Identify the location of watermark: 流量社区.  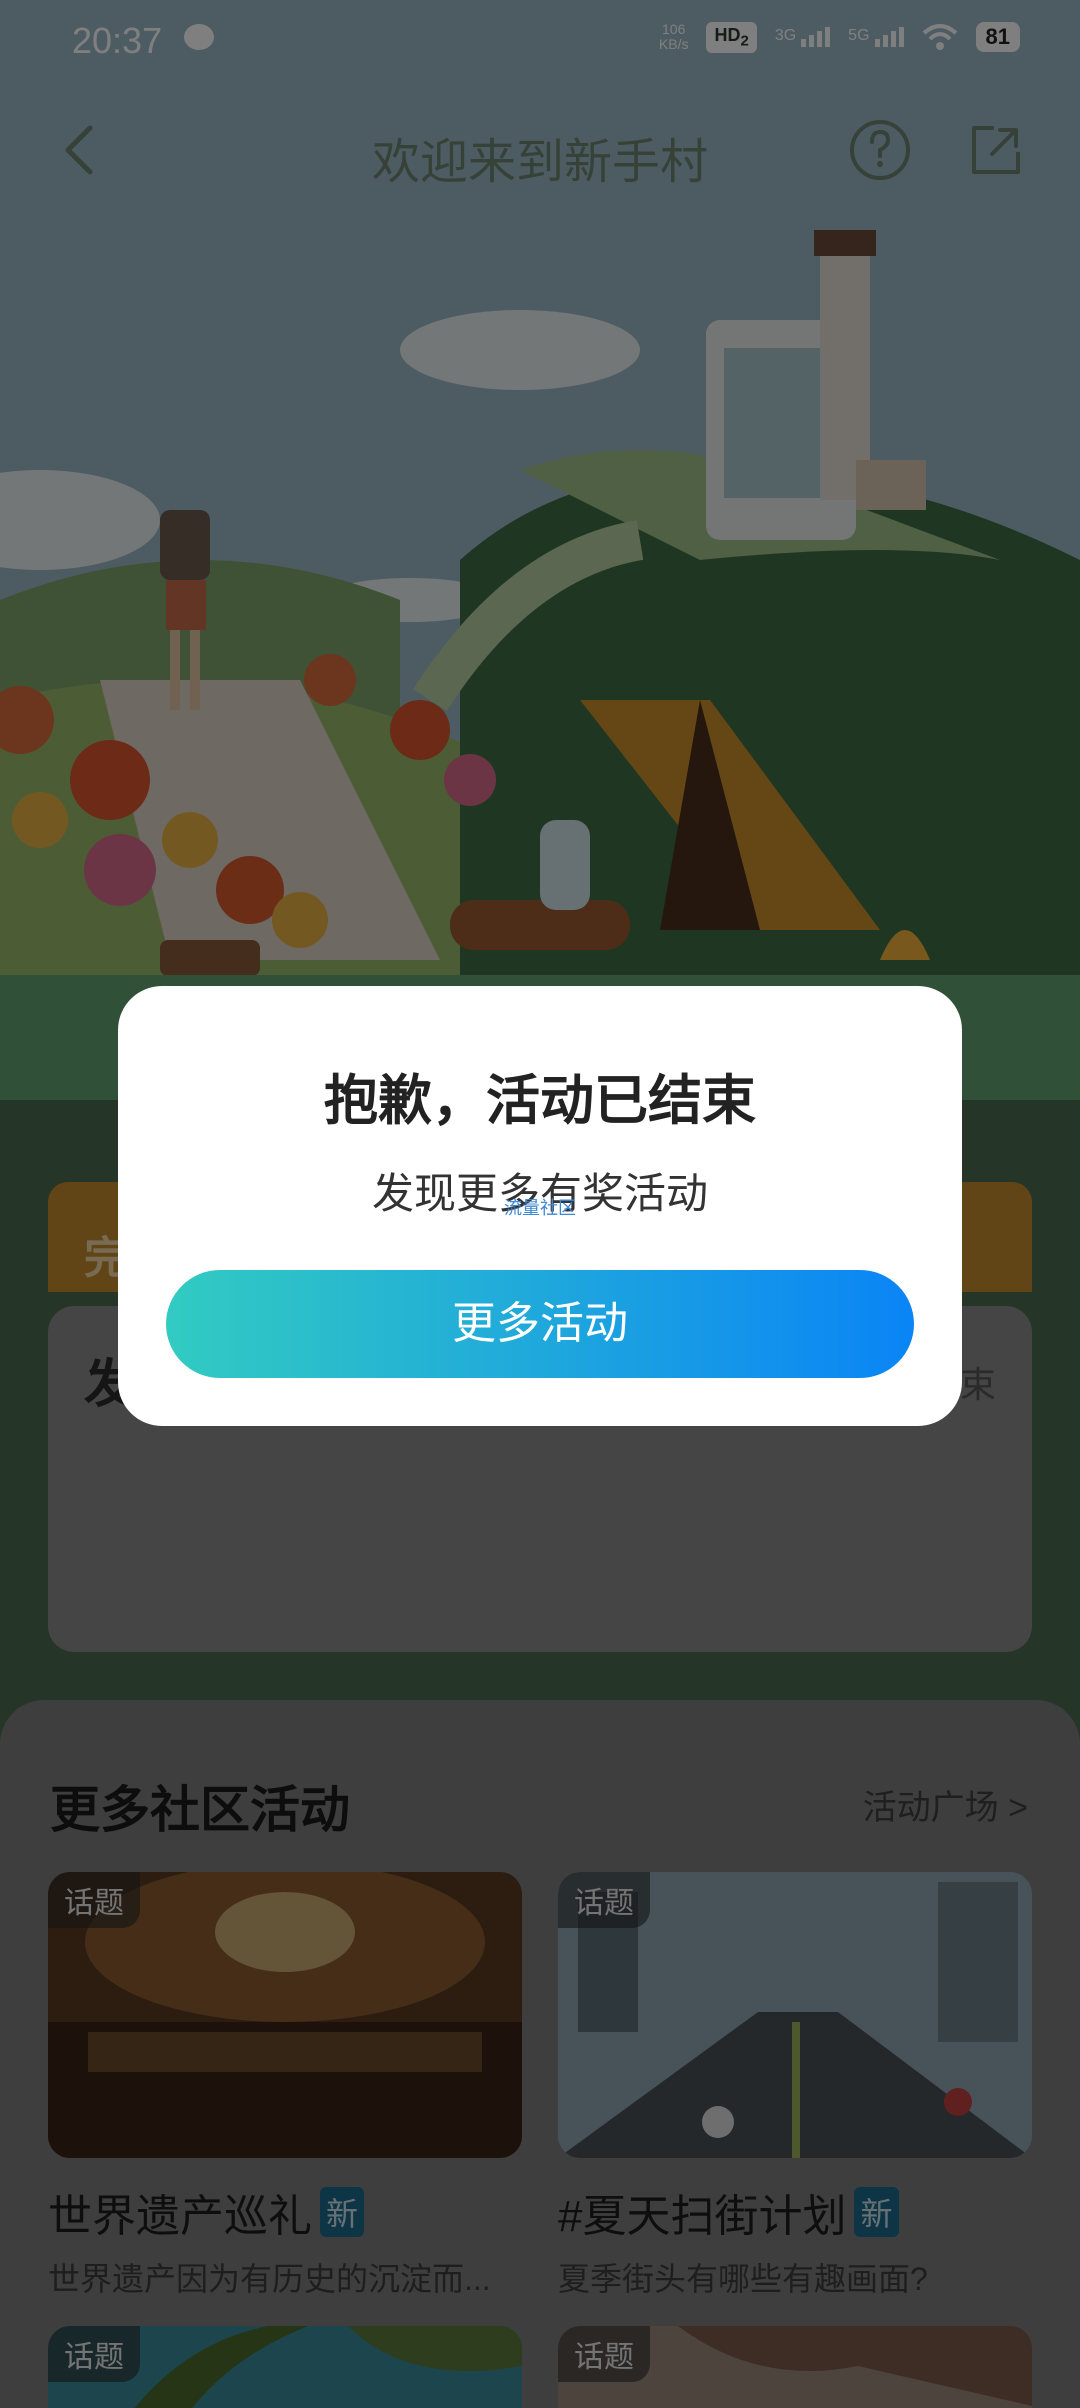
(540, 1208).